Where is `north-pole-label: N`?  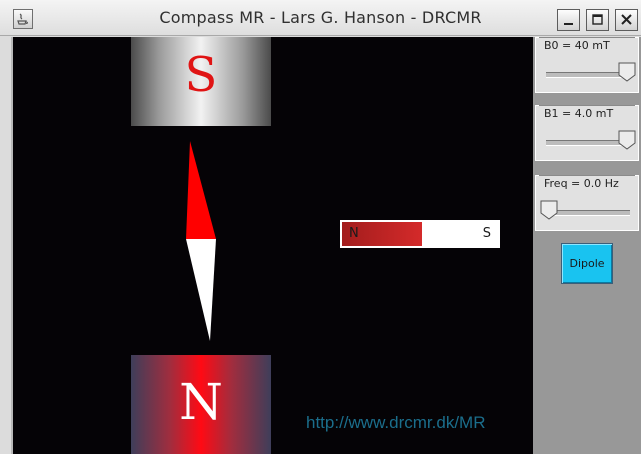
north-pole-label: N is located at coordinates (201, 402).